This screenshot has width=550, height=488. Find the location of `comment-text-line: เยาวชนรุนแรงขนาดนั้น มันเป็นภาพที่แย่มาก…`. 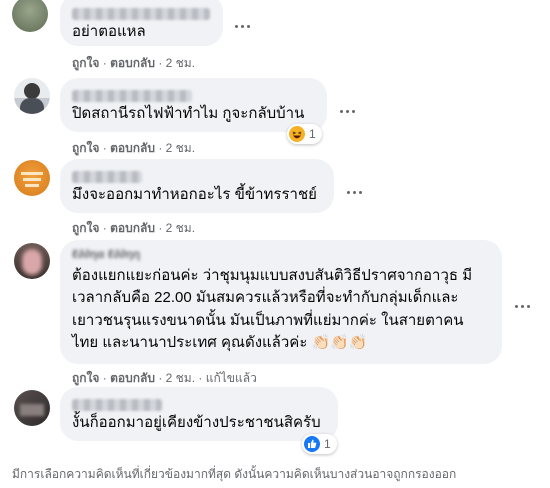

comment-text-line: เยาวชนรุนแรงขนาดนั้น มันเป็นภาพที่แย่มาก… is located at coordinates (268, 320).